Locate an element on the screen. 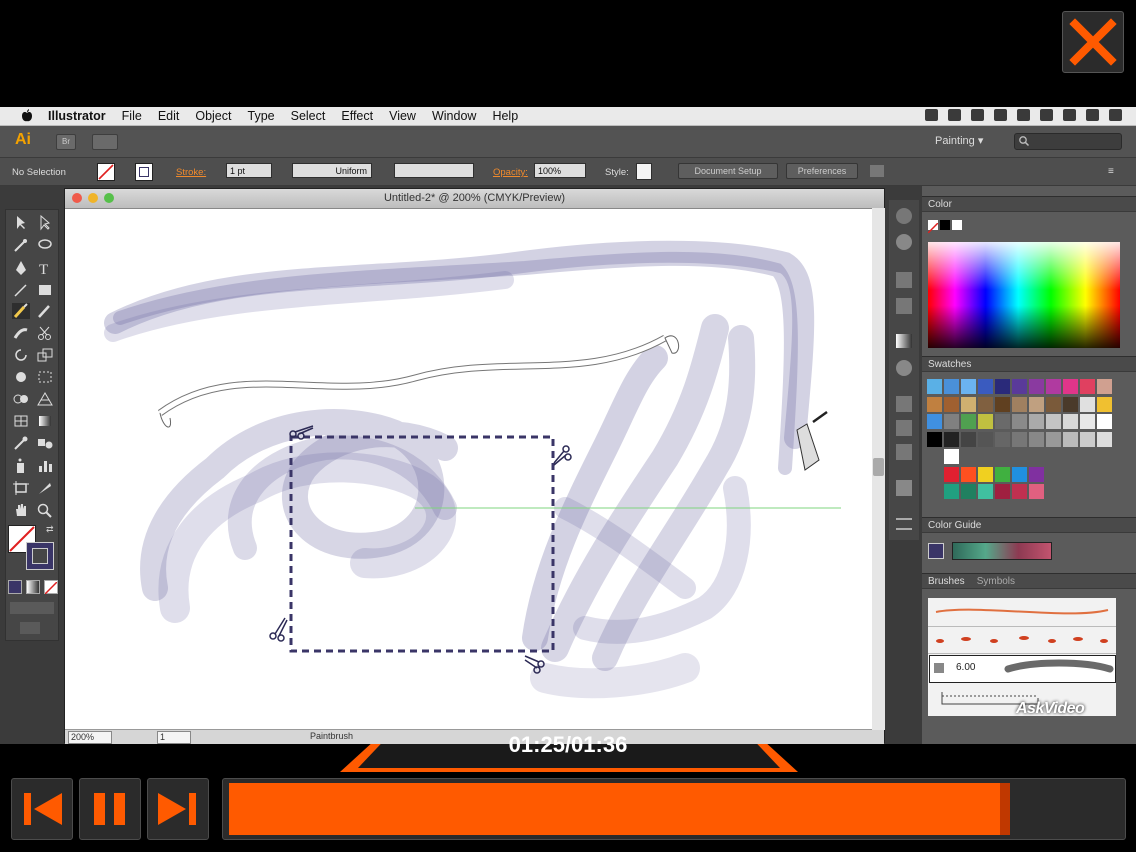 The image size is (1136, 852). menu-type: Type is located at coordinates (261, 116).